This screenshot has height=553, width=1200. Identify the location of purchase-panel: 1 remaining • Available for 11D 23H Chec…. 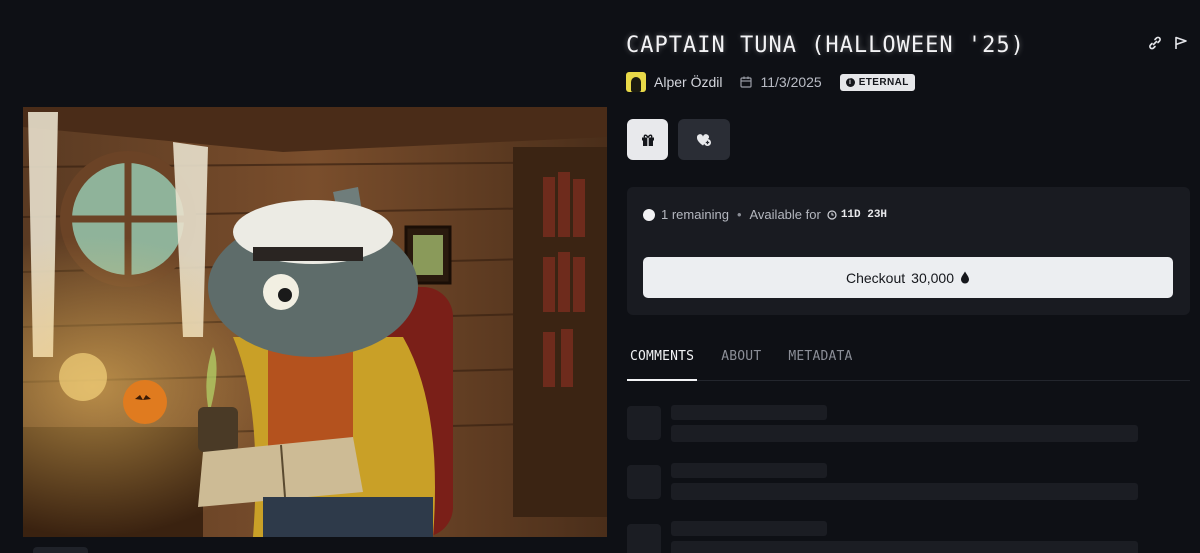
(908, 251).